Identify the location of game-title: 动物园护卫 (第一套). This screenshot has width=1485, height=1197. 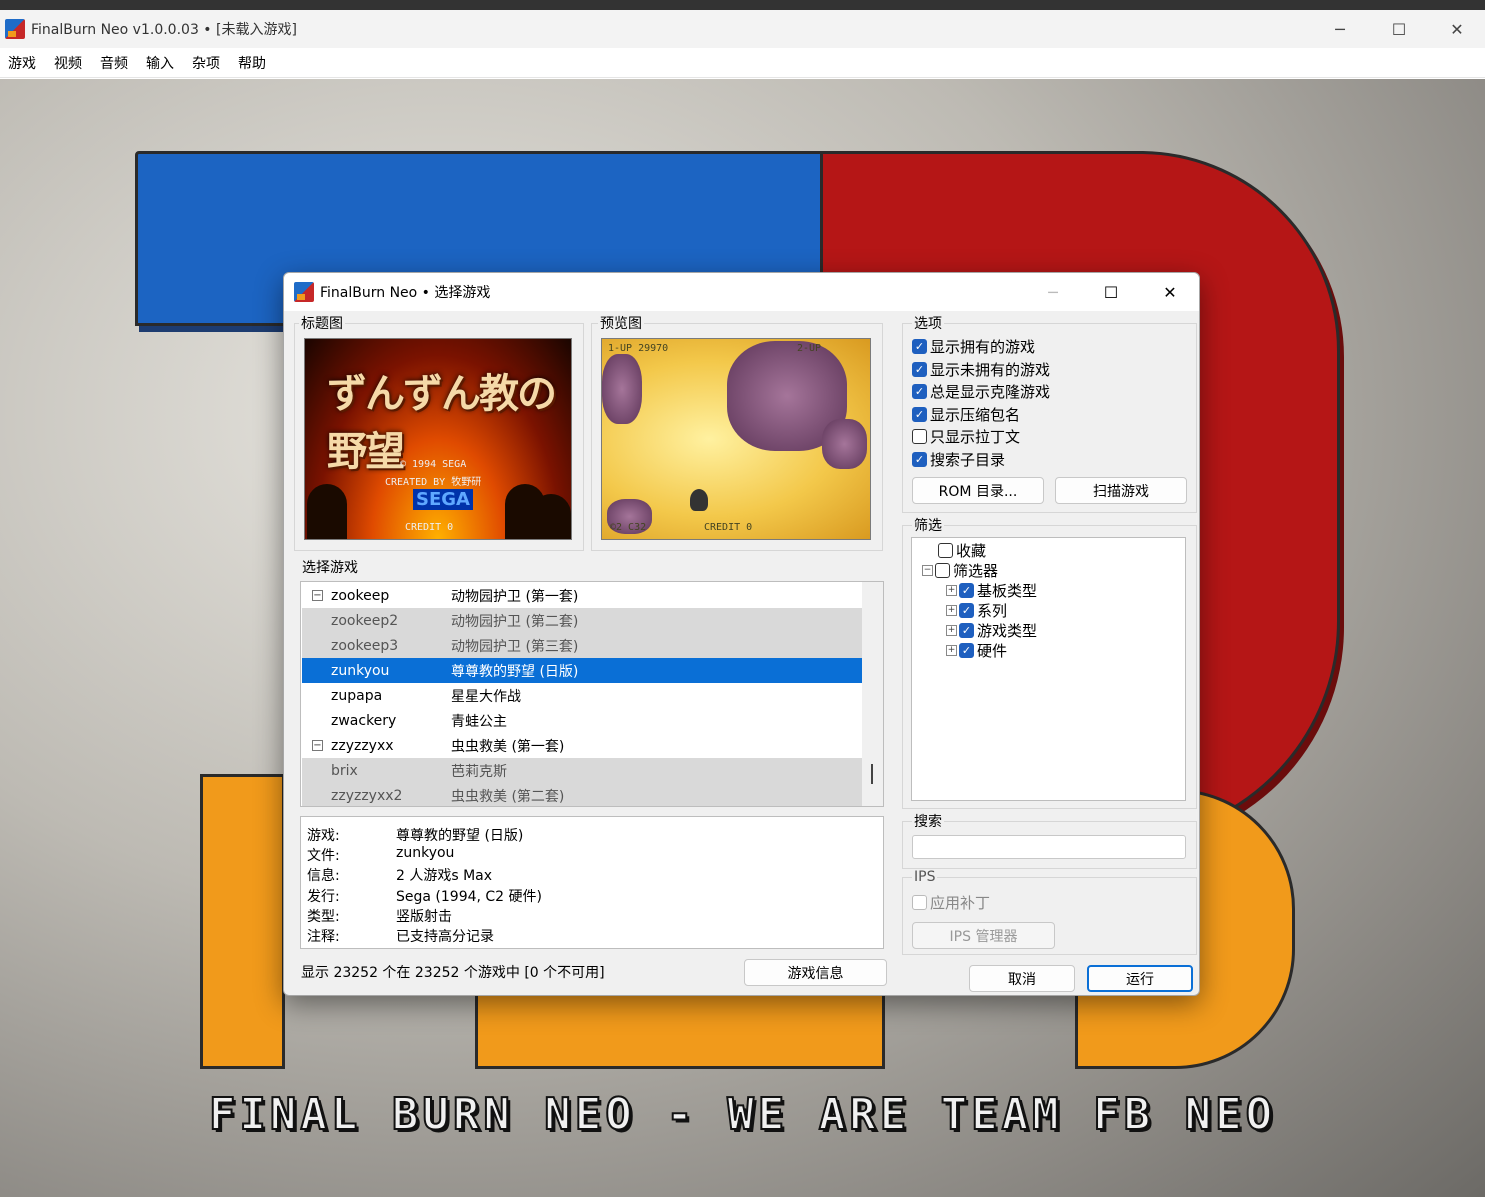
(515, 596).